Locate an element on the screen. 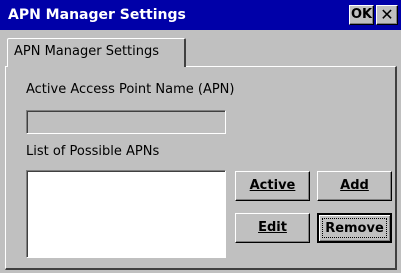 The height and width of the screenshot is (273, 401). remove-button-label: Remove is located at coordinates (354, 228).